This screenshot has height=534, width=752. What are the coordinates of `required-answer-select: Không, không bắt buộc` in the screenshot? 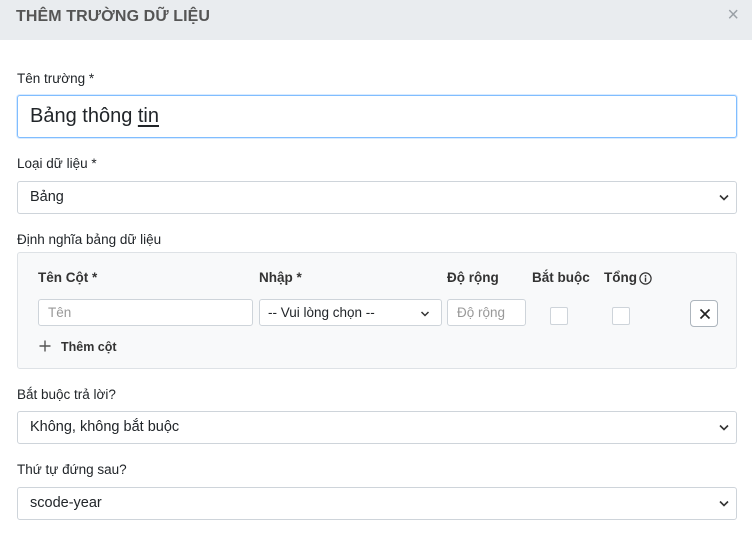 It's located at (377, 427).